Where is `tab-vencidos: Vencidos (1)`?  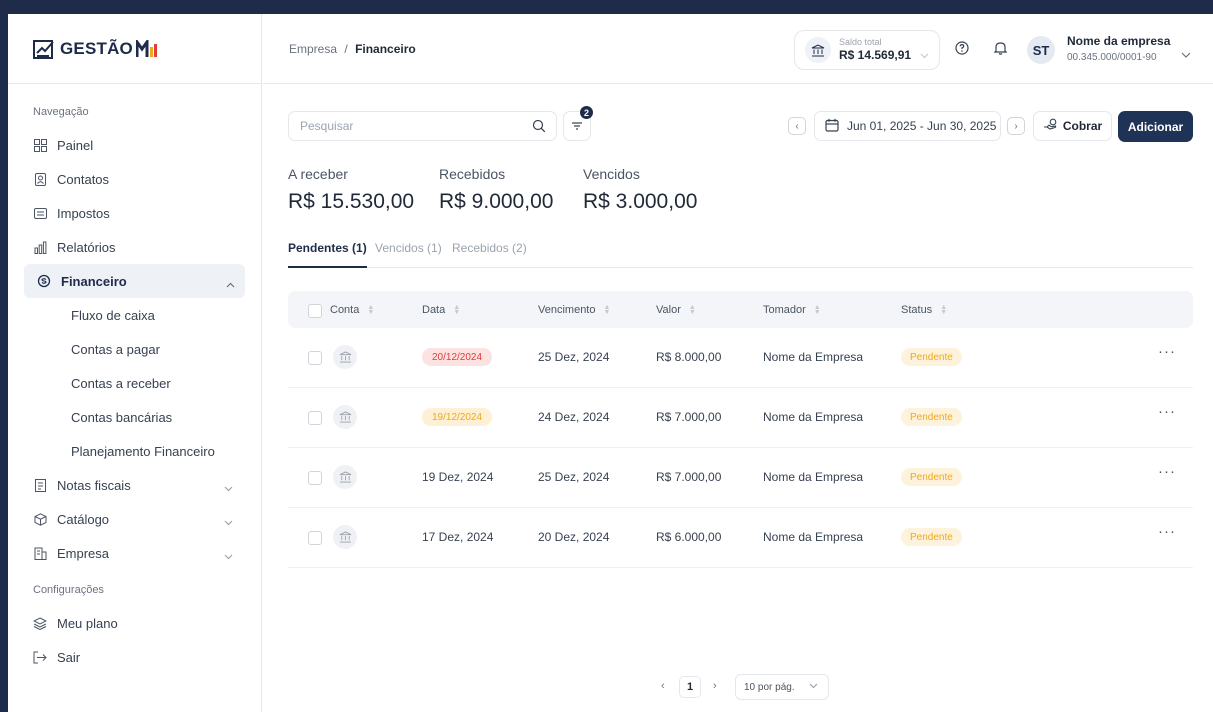
tab-vencidos: Vencidos (1) is located at coordinates (408, 248).